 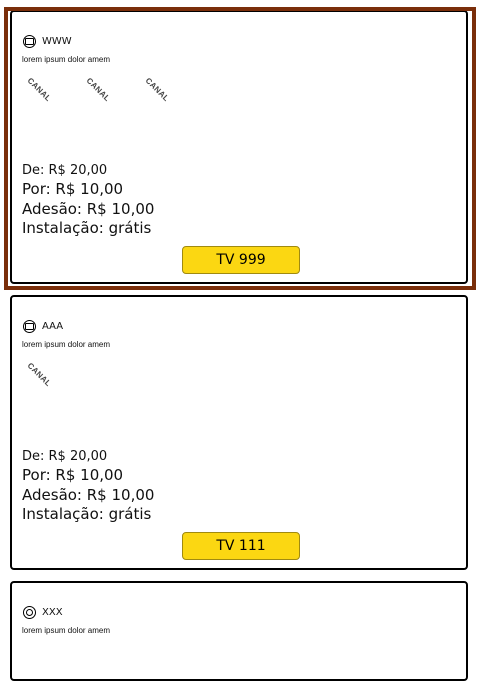 I want to click on price-from: De: R$ 20,00, so click(x=65, y=456).